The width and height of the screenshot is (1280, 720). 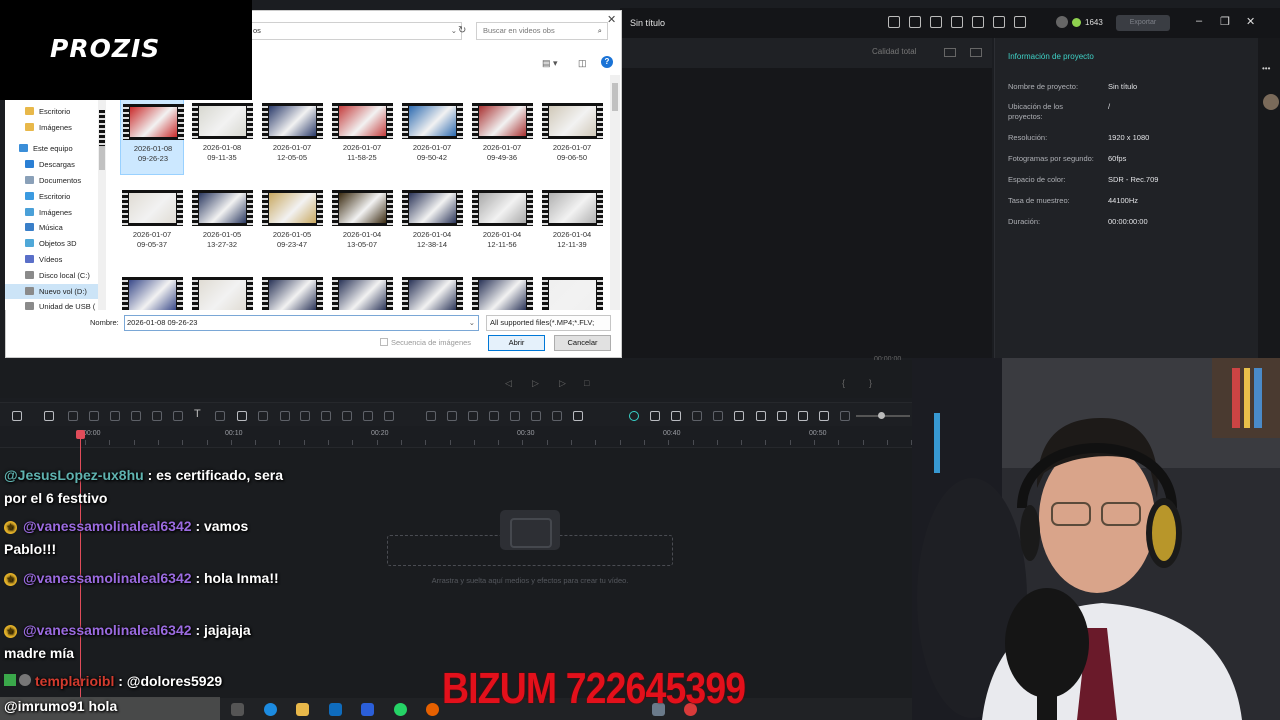 I want to click on nav-item: Imágenes, so click(x=74, y=127).